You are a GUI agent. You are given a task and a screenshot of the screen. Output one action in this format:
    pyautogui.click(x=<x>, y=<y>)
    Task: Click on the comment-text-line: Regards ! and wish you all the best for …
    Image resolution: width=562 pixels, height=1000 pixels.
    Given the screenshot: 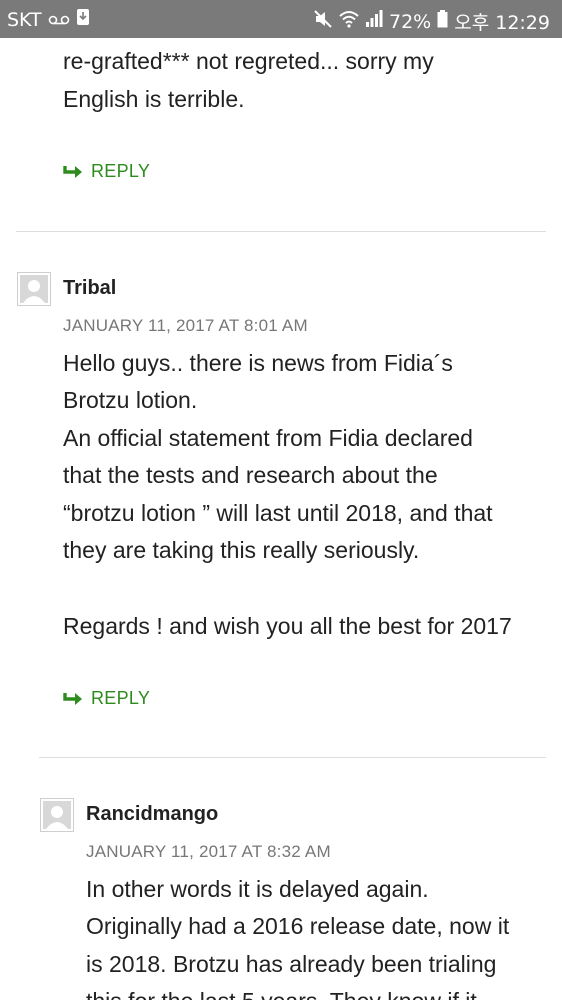 What is the action you would take?
    pyautogui.click(x=287, y=626)
    